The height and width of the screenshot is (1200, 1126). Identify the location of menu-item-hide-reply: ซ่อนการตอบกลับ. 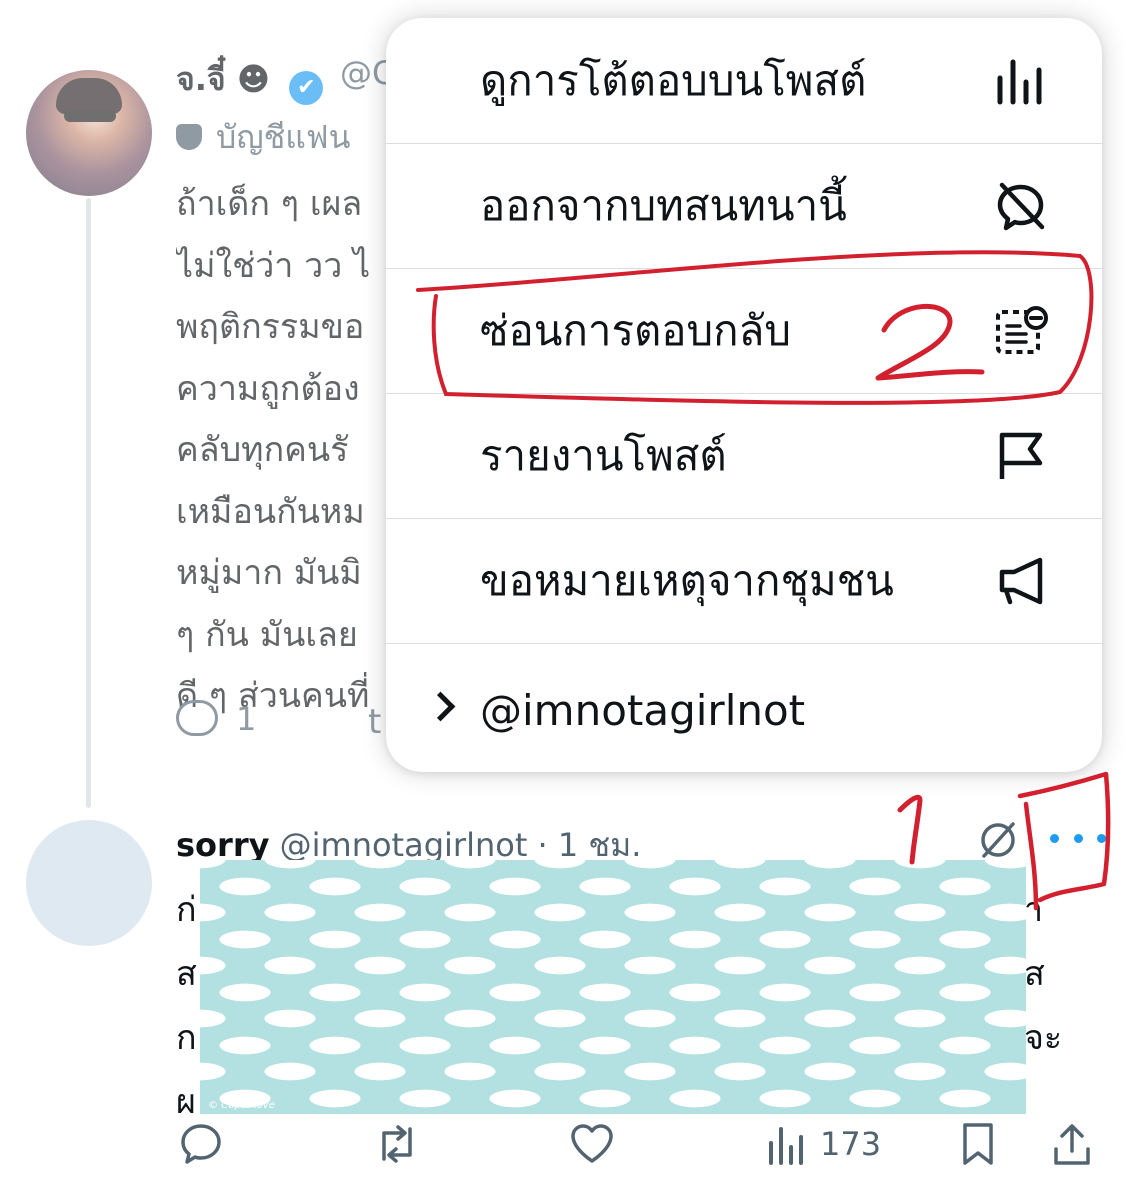
(744, 331).